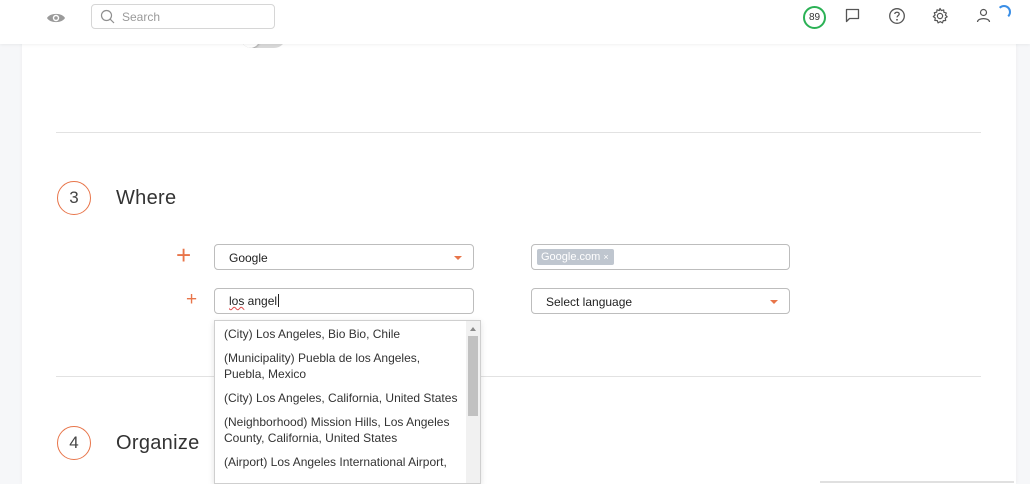  I want to click on settings-icon, so click(940, 16).